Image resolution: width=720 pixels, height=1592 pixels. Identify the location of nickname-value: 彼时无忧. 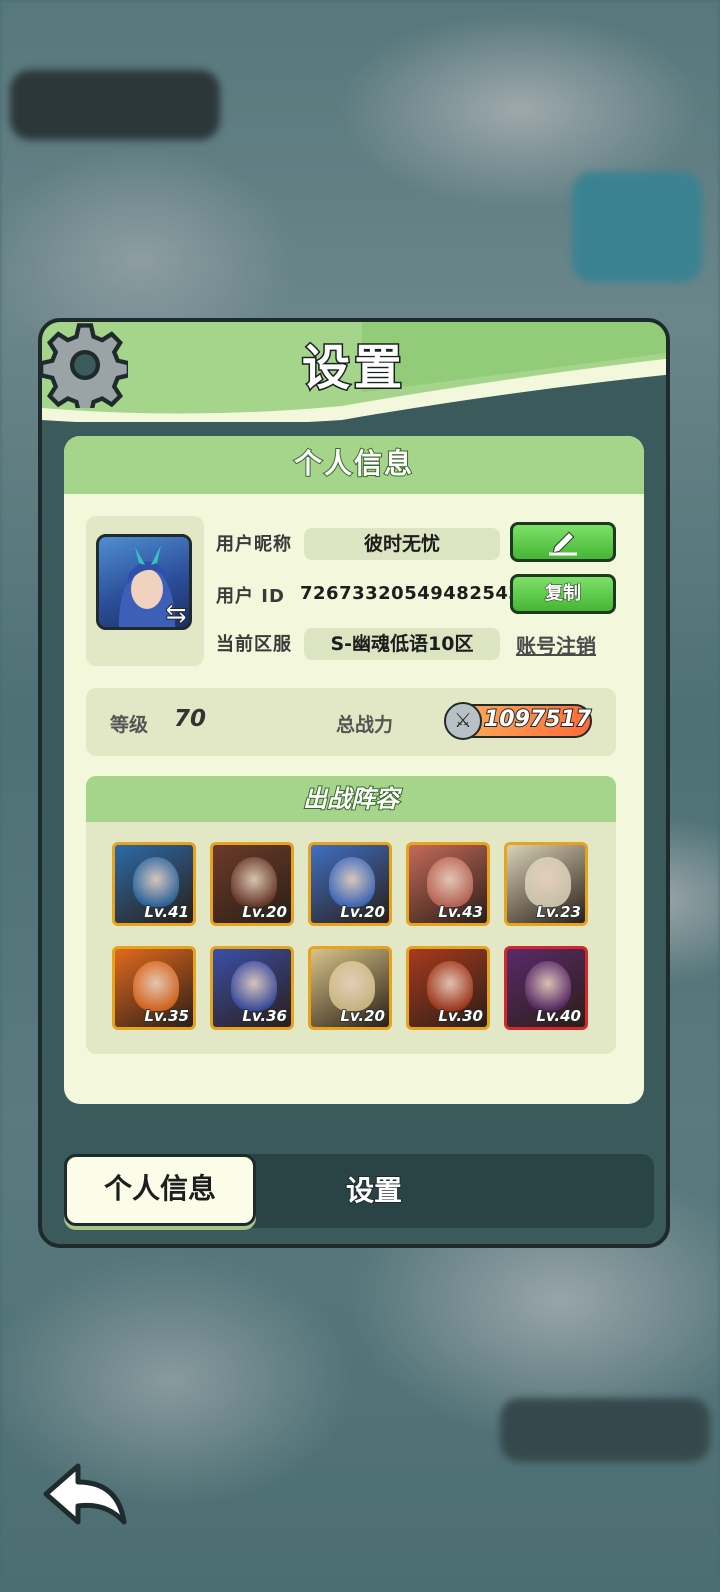
(402, 544).